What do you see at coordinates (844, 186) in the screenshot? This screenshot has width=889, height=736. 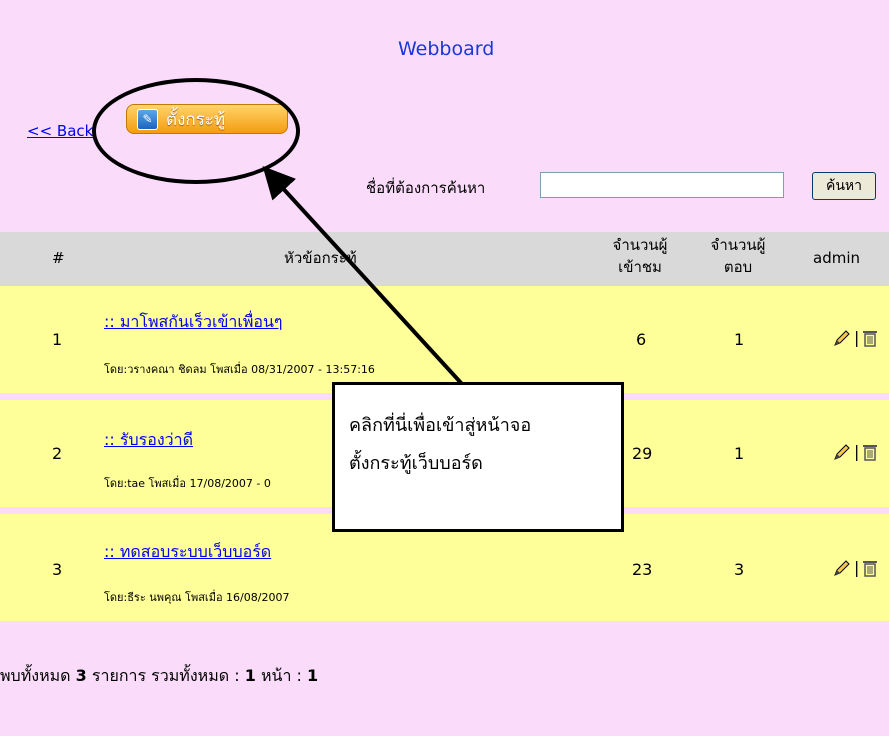 I see `search-button: ค้นหา` at bounding box center [844, 186].